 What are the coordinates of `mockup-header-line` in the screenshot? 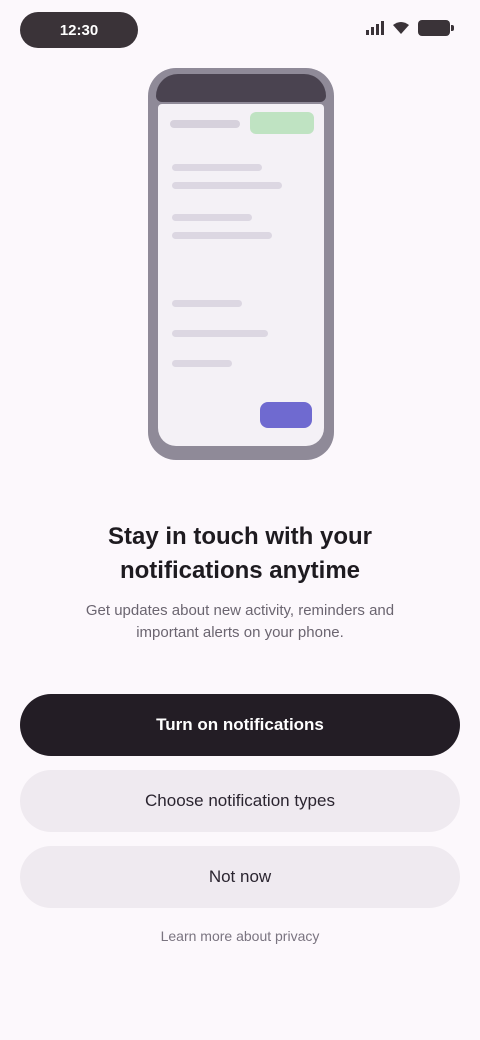 It's located at (205, 124).